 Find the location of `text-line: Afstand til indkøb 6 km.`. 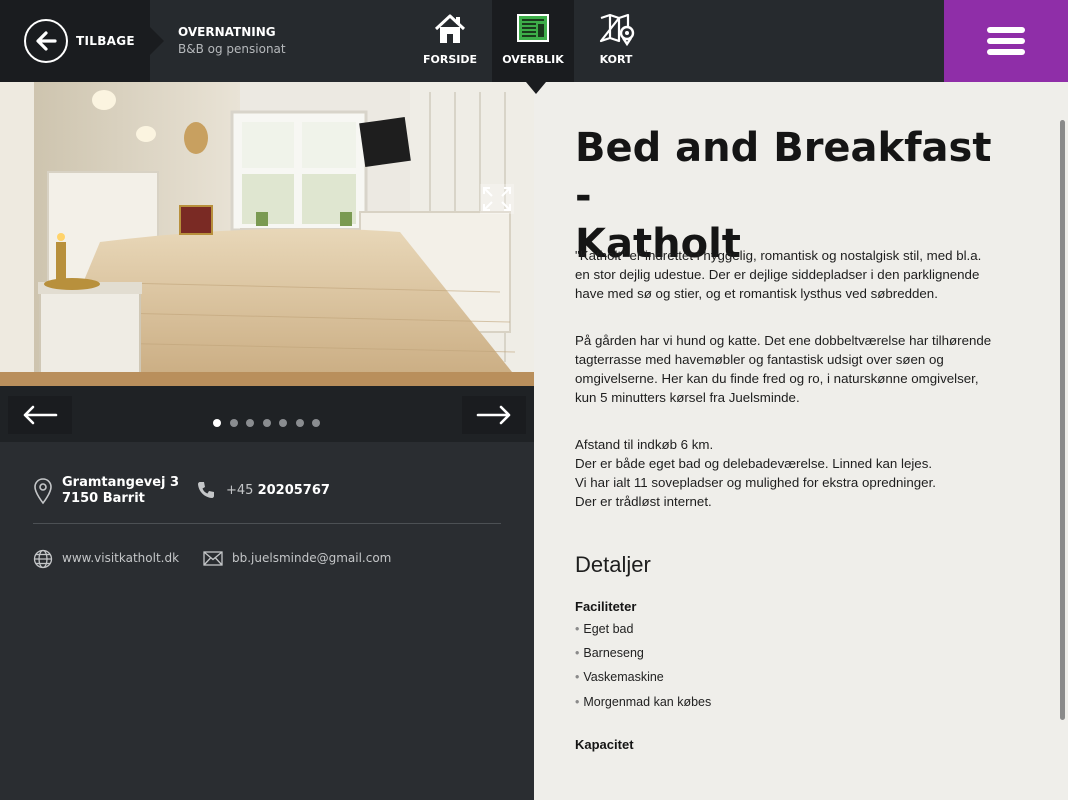

text-line: Afstand til indkøb 6 km. is located at coordinates (644, 444).